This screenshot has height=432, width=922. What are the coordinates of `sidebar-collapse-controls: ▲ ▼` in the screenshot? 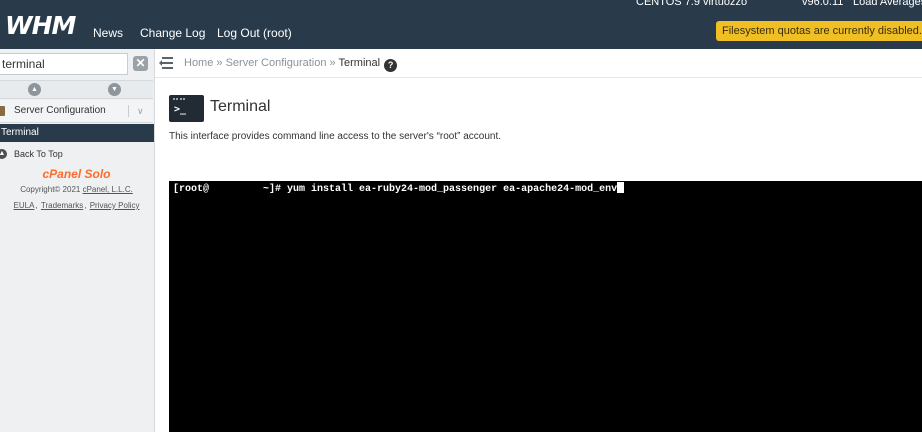 It's located at (76, 89).